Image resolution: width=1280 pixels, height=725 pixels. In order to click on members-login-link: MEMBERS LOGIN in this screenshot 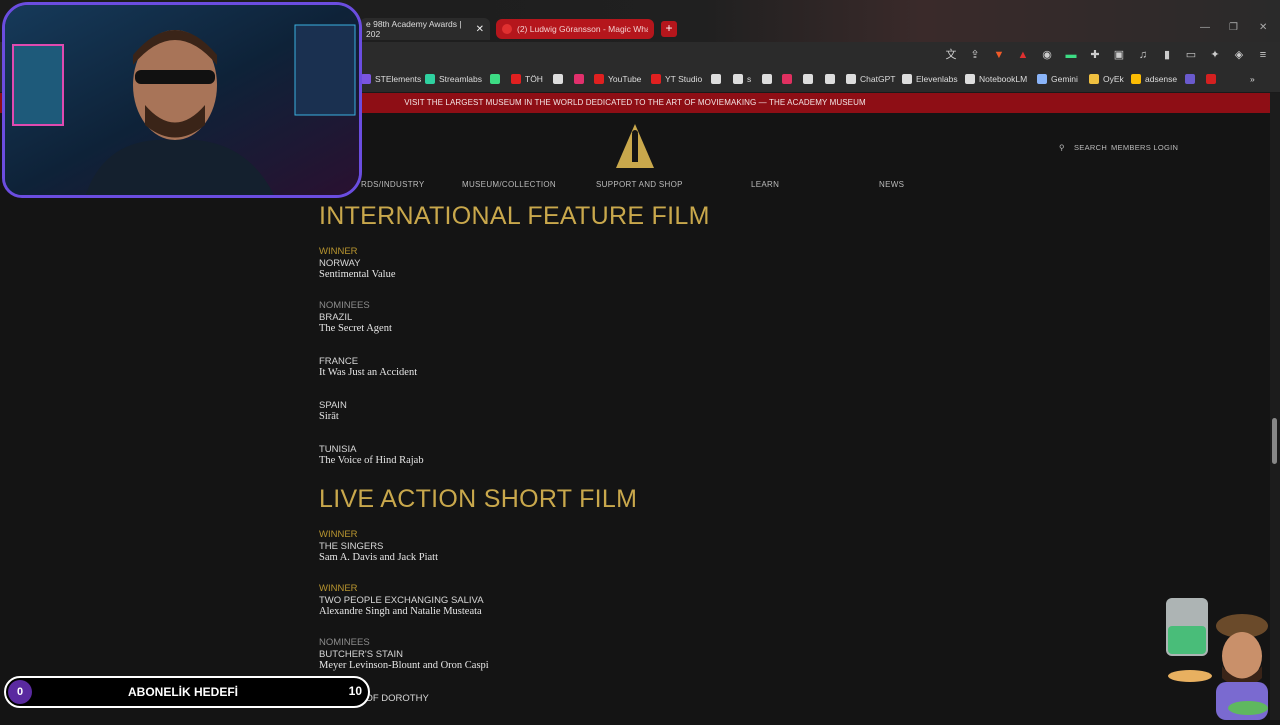, I will do `click(1144, 147)`.